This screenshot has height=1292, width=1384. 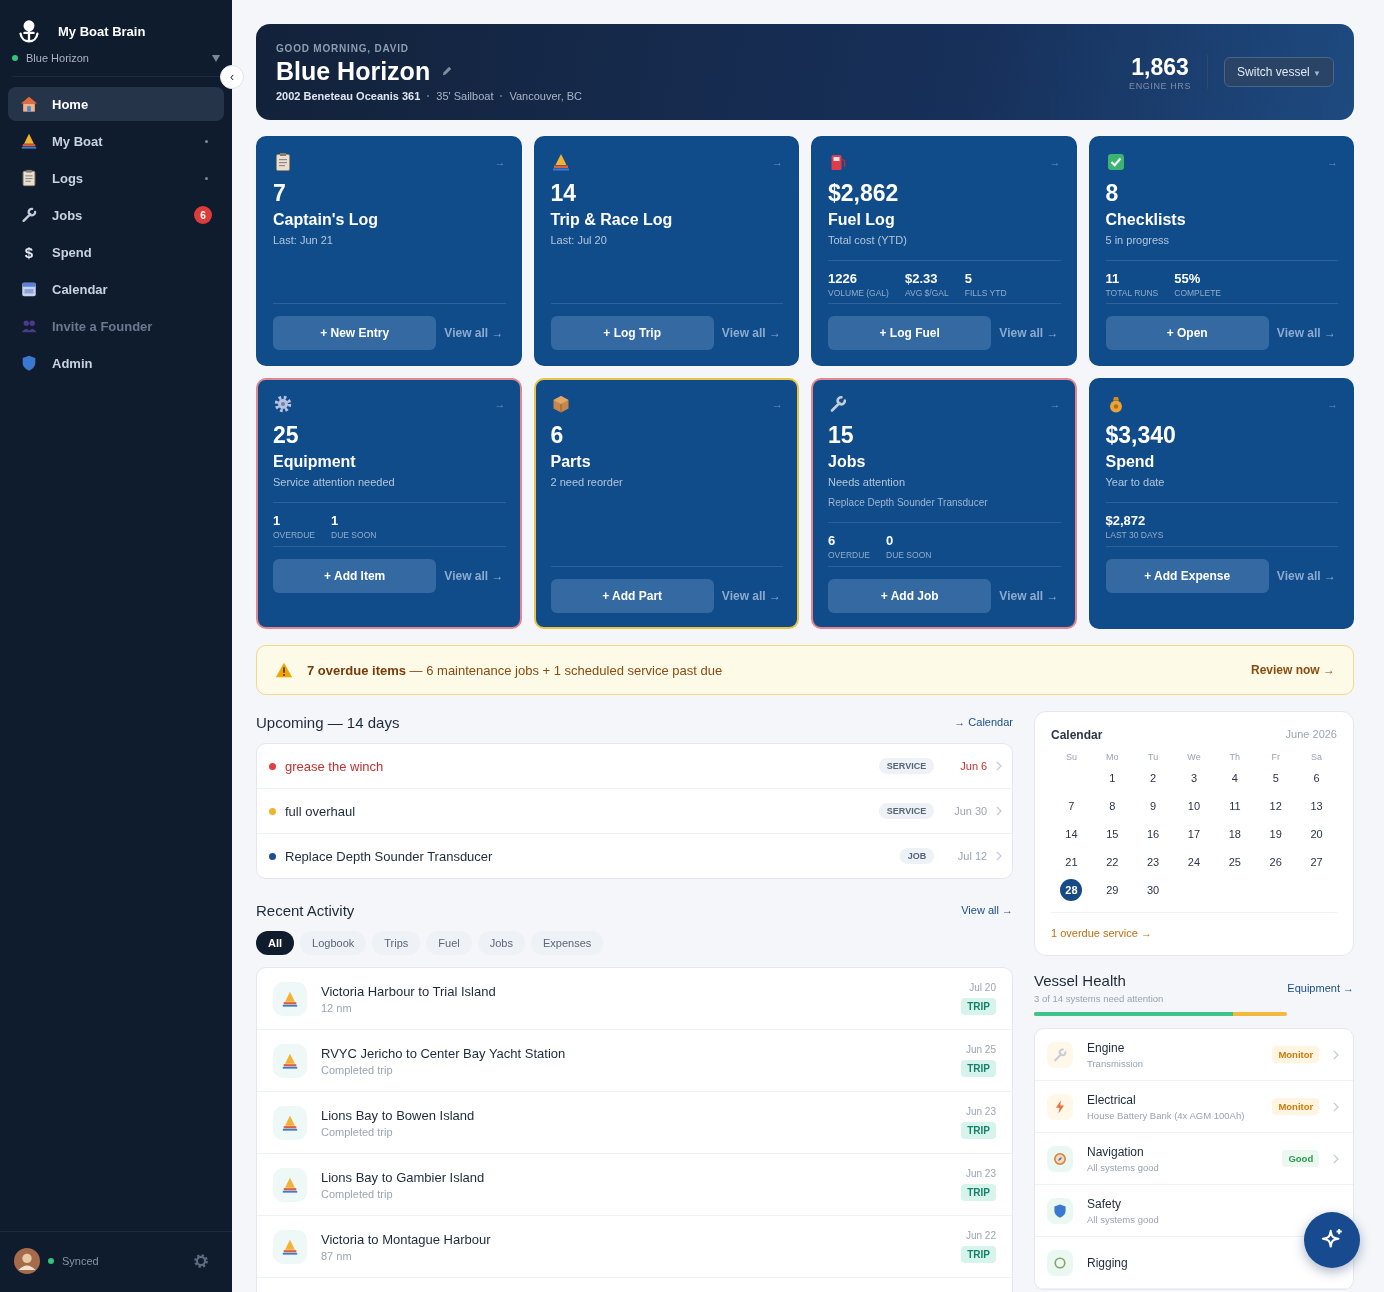 I want to click on add-button: + Add Job, so click(x=910, y=596).